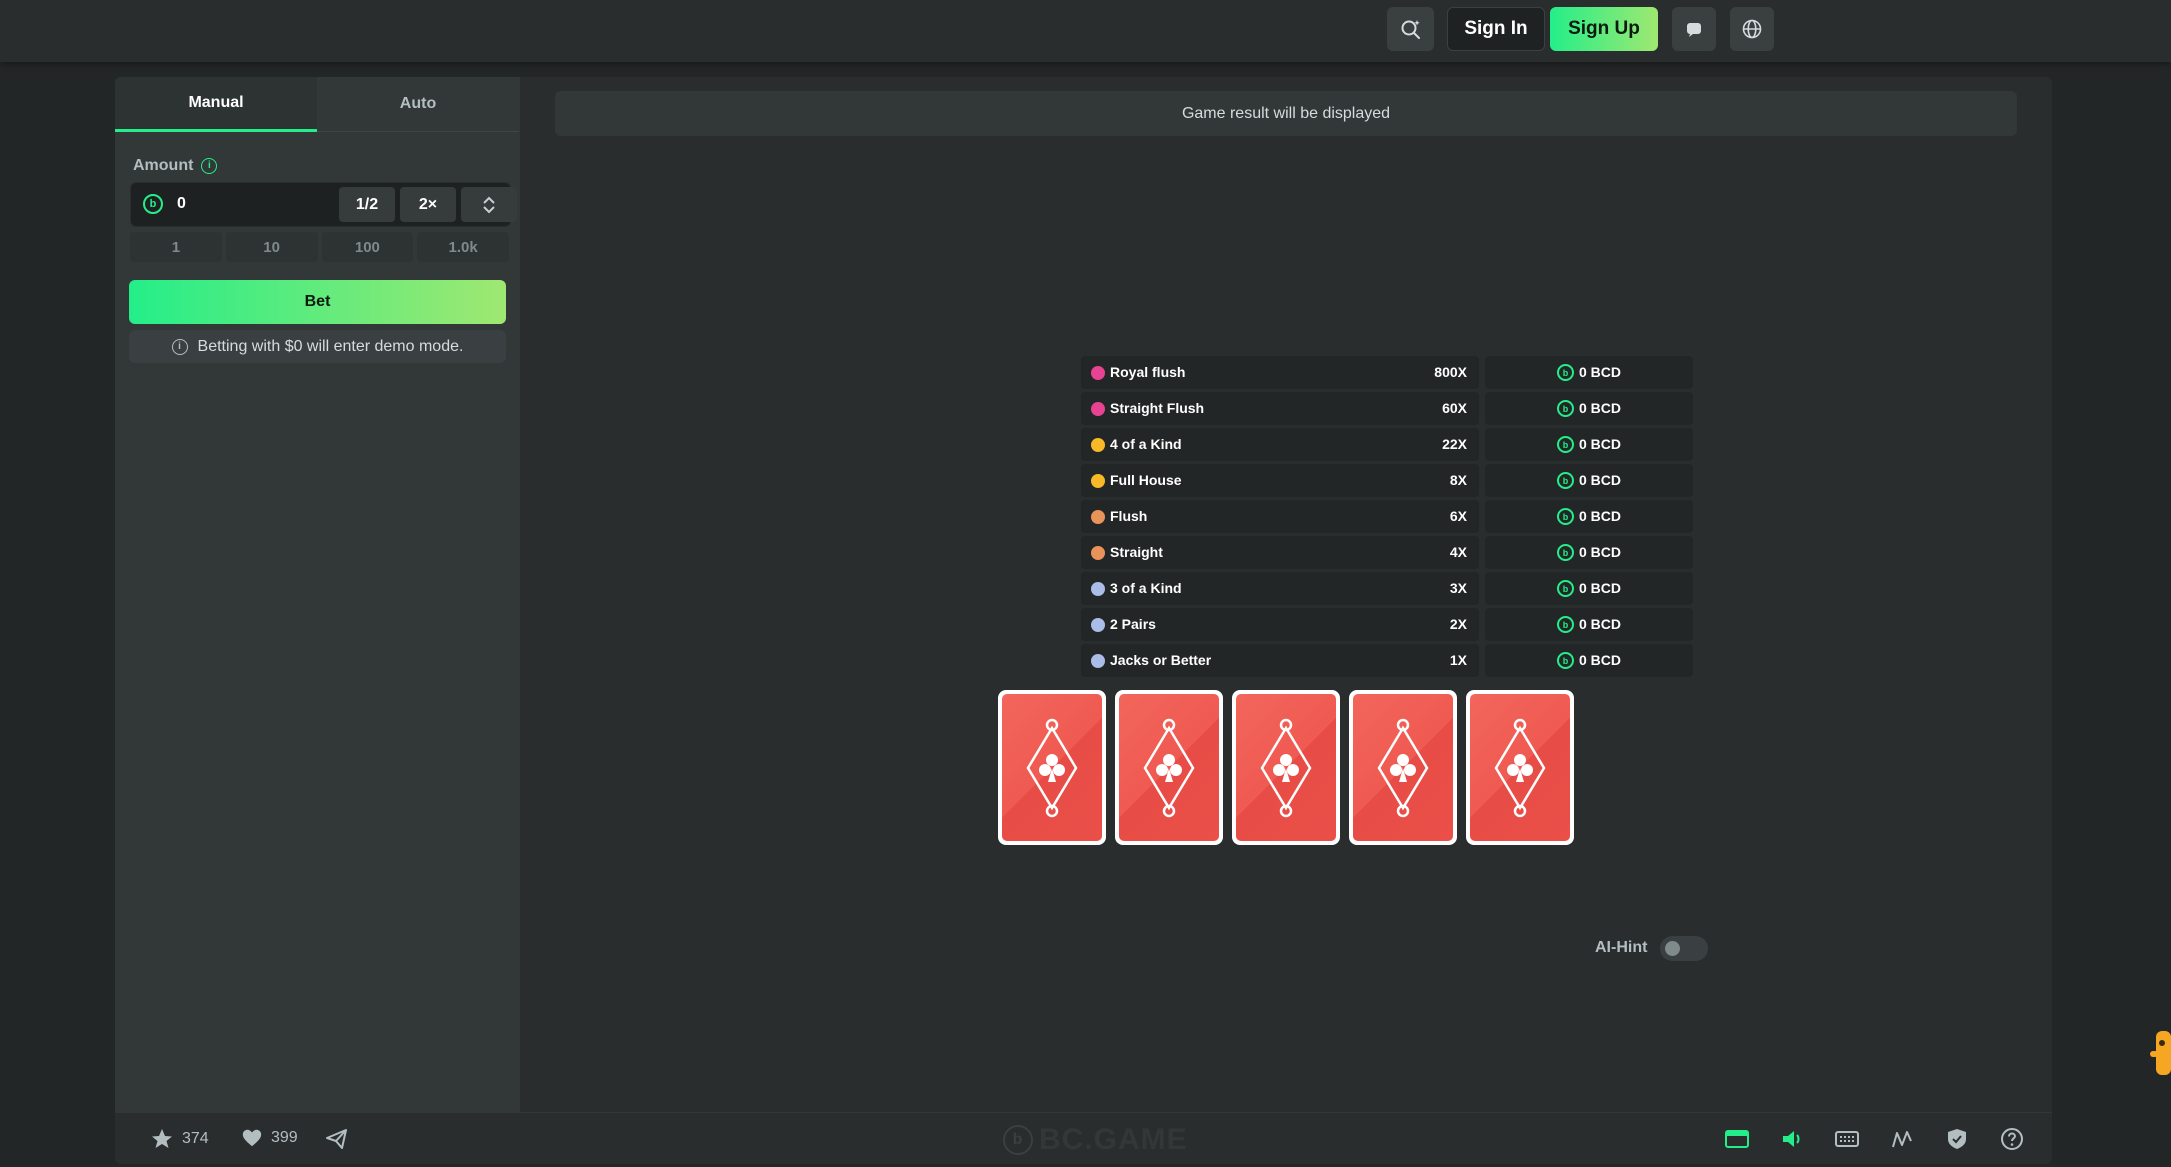  I want to click on tab-auto: Auto, so click(418, 104).